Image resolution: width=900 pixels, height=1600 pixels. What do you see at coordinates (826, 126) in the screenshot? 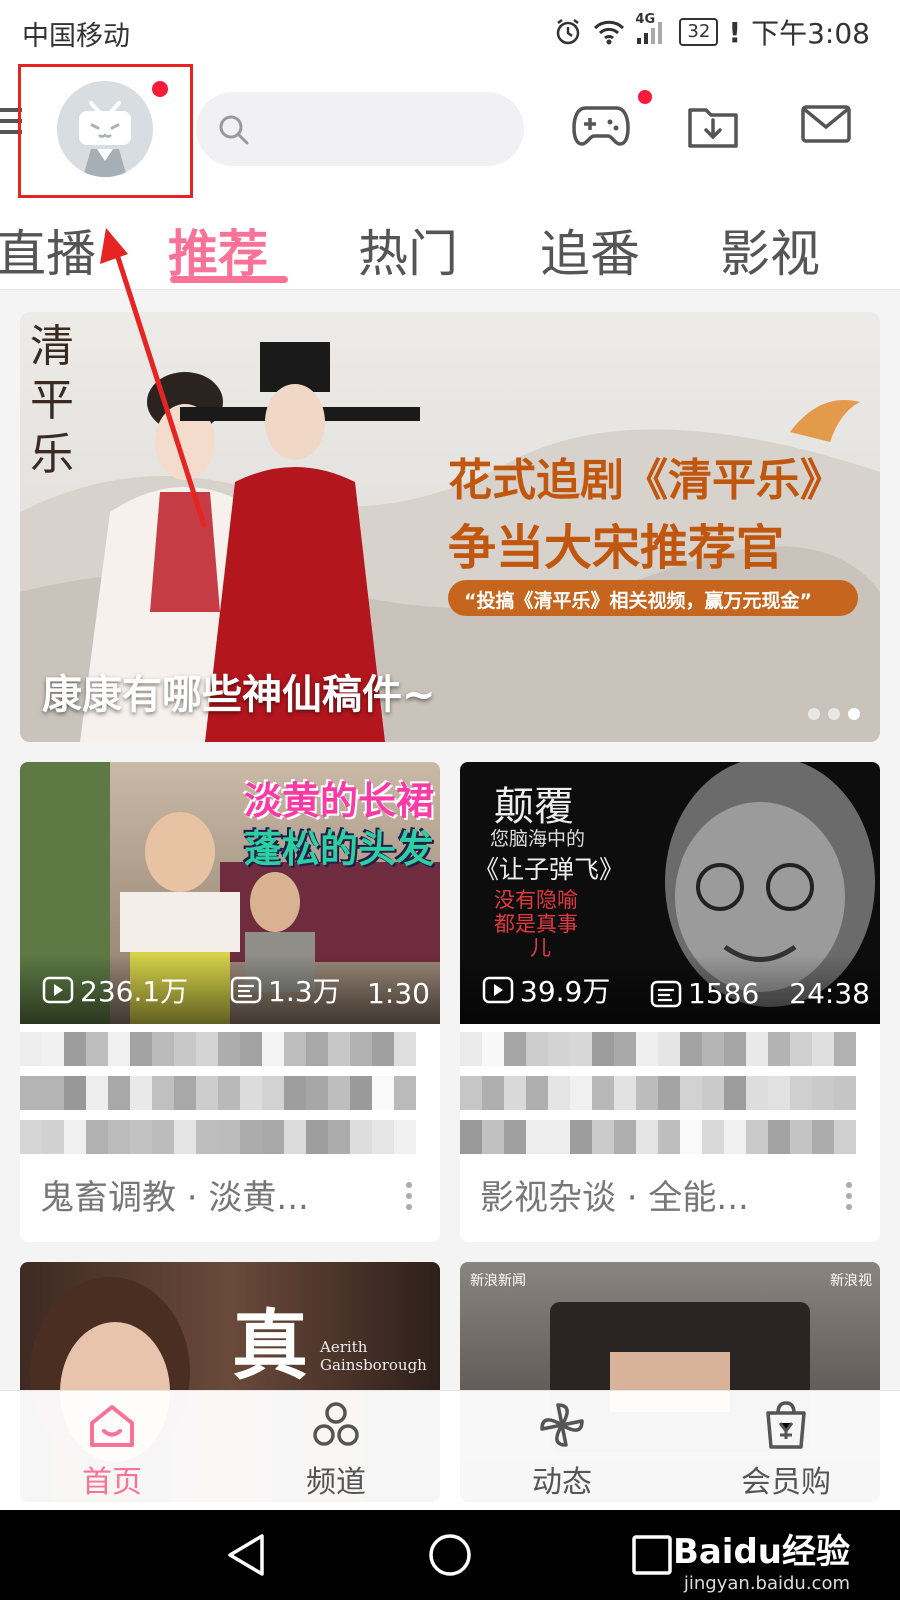
I see `mail-icon` at bounding box center [826, 126].